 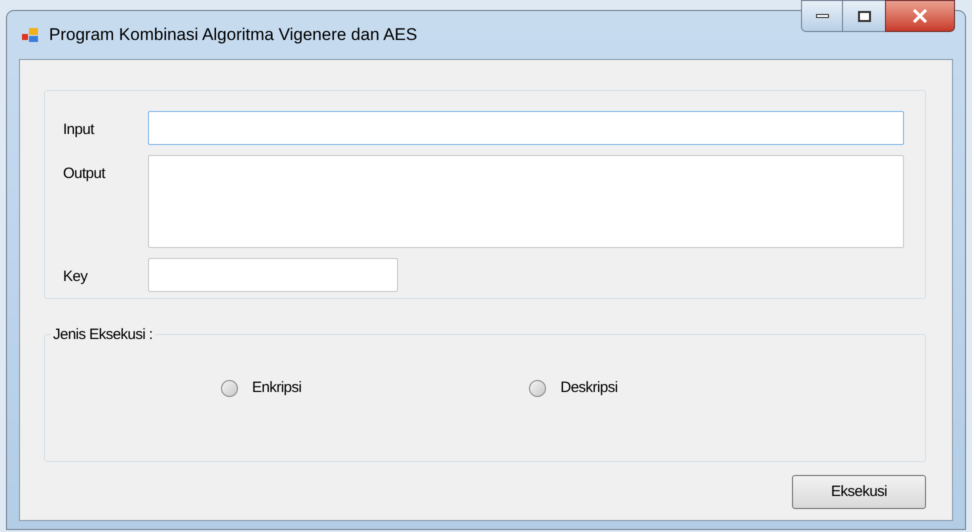 What do you see at coordinates (822, 16) in the screenshot?
I see `minimize-button` at bounding box center [822, 16].